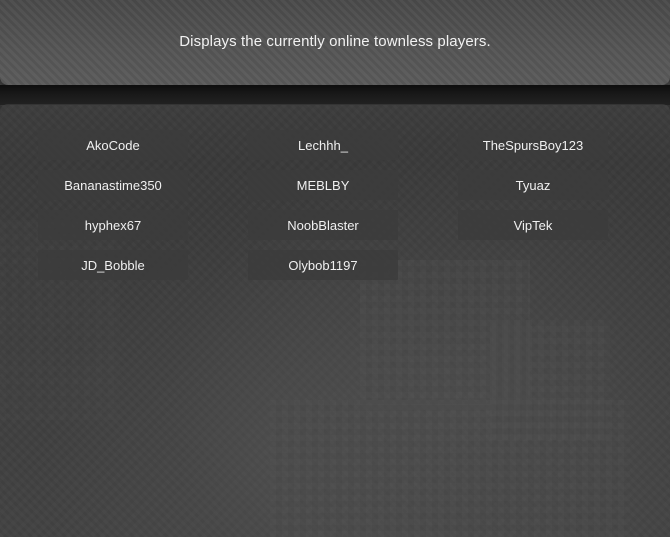 The height and width of the screenshot is (537, 670). What do you see at coordinates (533, 225) in the screenshot?
I see `player-button: VipTek` at bounding box center [533, 225].